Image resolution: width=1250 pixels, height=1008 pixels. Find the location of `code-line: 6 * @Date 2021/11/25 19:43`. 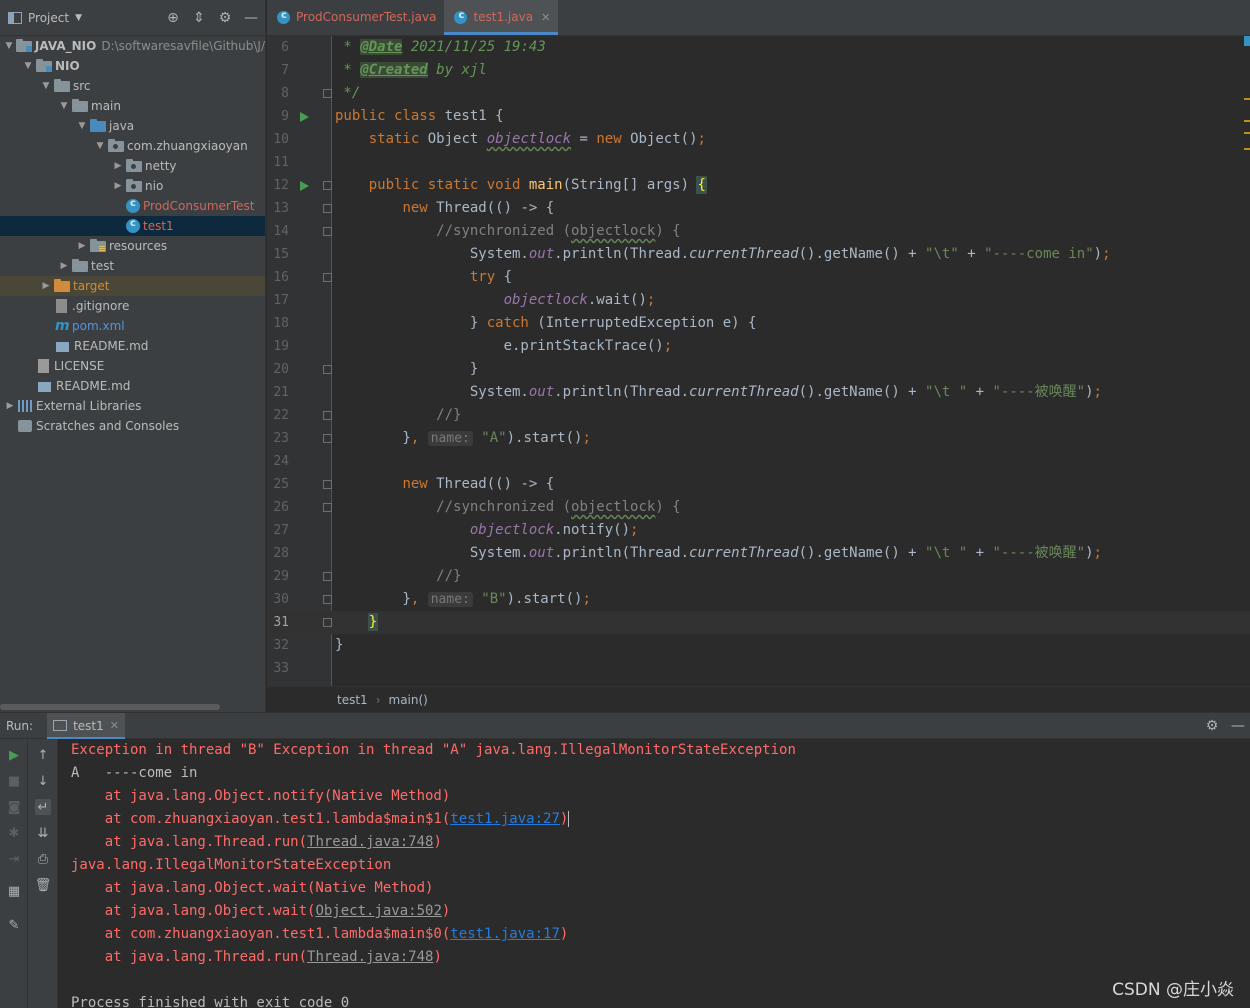

code-line: 6 * @Date 2021/11/25 19:43 is located at coordinates (758, 47).